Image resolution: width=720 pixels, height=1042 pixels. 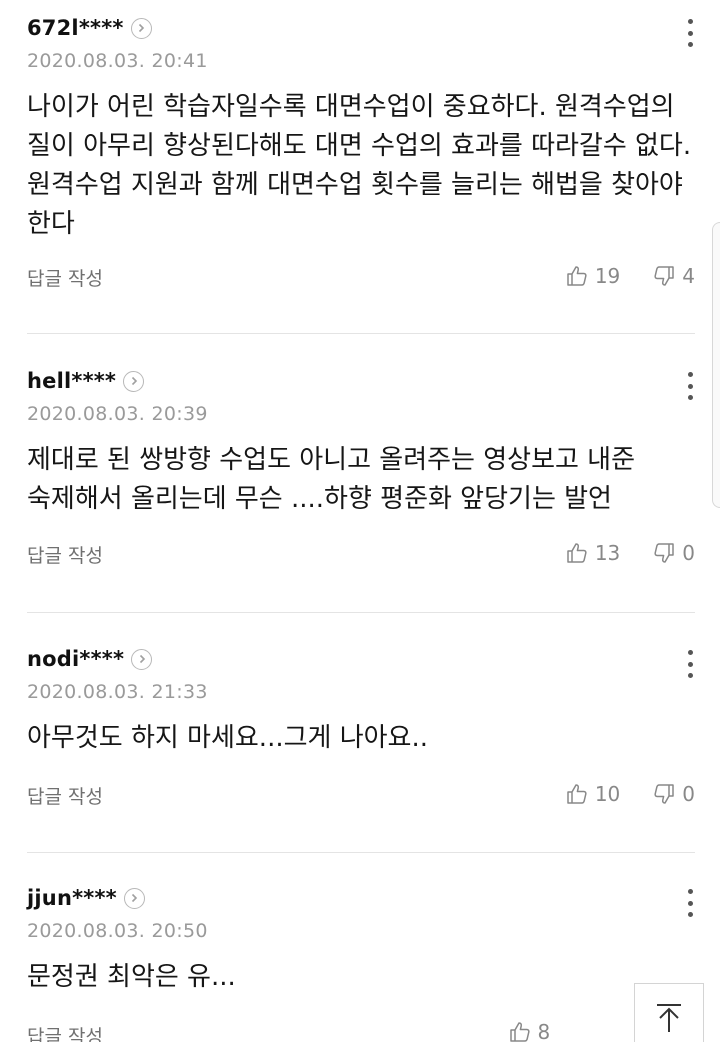 What do you see at coordinates (544, 1031) in the screenshot?
I see `like-count: 8` at bounding box center [544, 1031].